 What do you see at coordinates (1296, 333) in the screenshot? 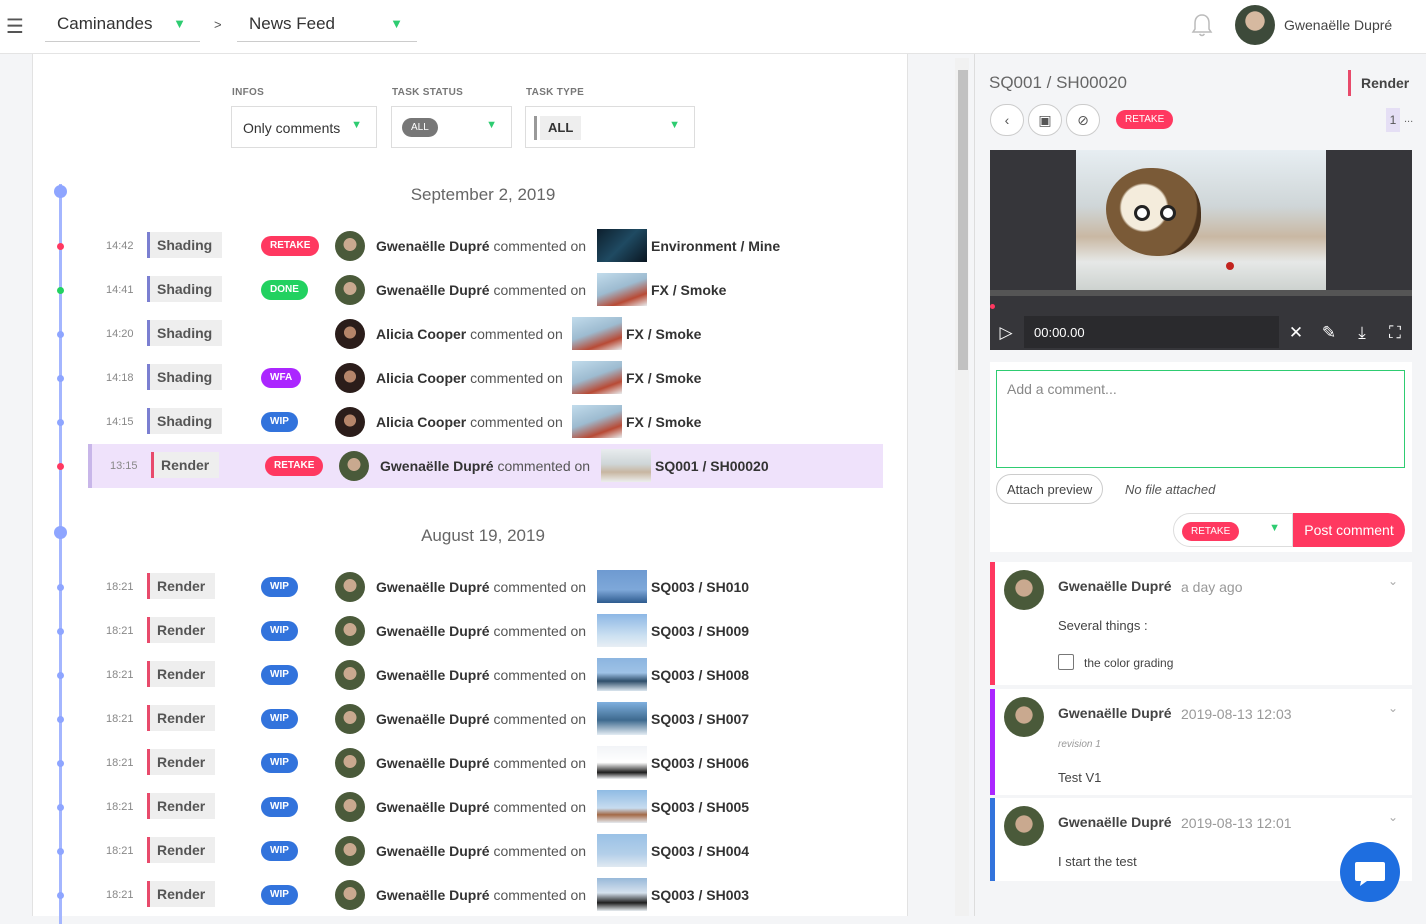
I see `close-icon: ✕` at bounding box center [1296, 333].